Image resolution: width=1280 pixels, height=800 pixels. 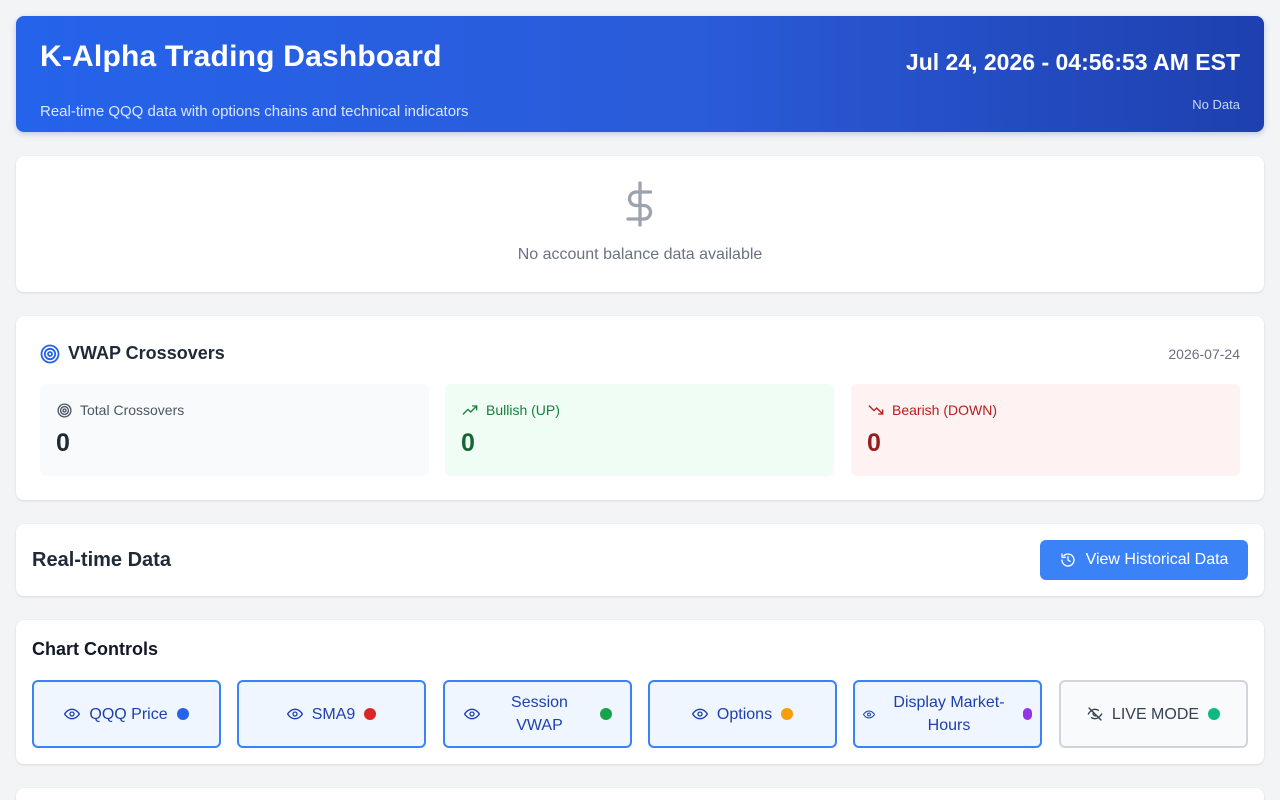 I want to click on toggle-label: QQQ Price, so click(x=128, y=714).